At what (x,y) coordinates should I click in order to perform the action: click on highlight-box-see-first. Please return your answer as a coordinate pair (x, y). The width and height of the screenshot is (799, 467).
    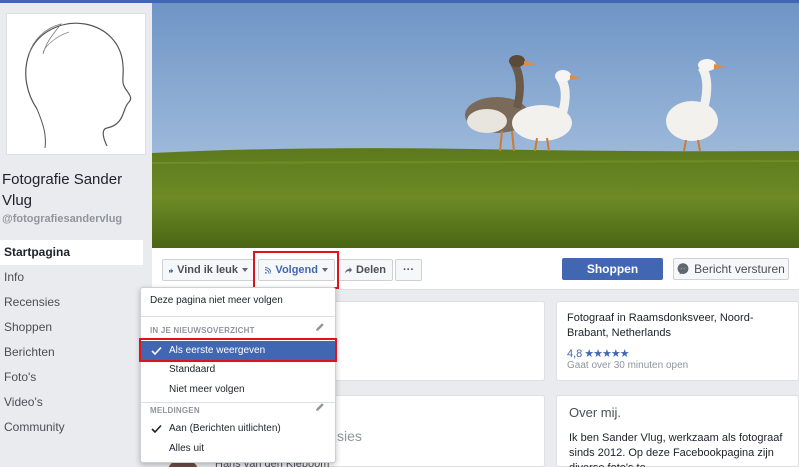
    Looking at the image, I should click on (238, 350).